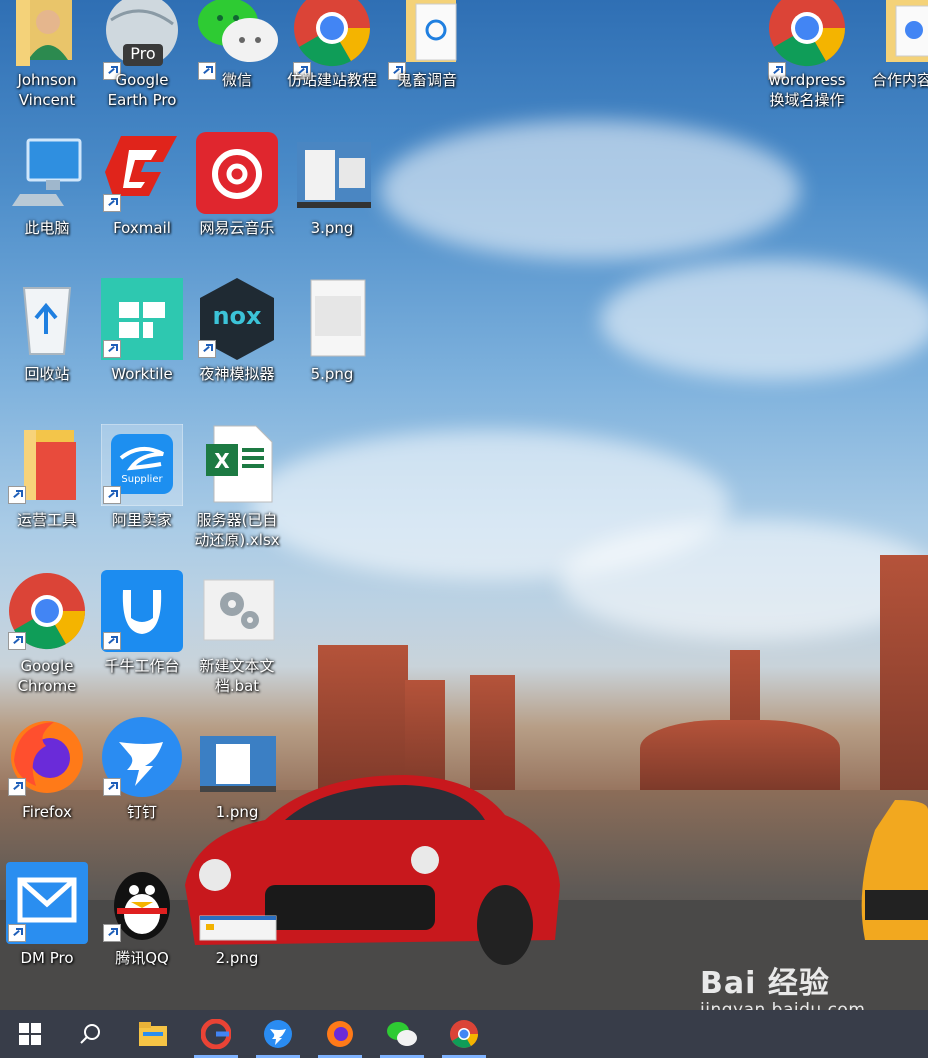 The height and width of the screenshot is (1058, 928). I want to click on svg-text: X, so click(222, 461).